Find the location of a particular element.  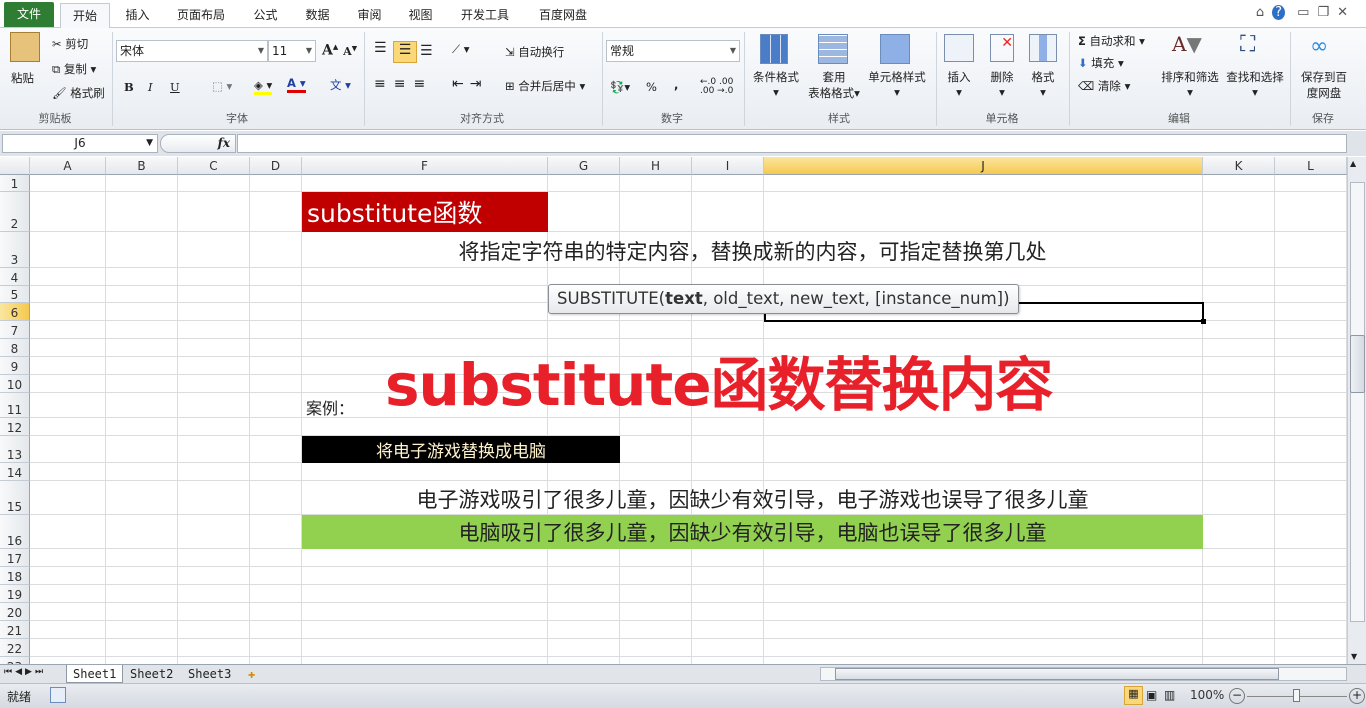

row-header-3: 3 is located at coordinates (15, 250).